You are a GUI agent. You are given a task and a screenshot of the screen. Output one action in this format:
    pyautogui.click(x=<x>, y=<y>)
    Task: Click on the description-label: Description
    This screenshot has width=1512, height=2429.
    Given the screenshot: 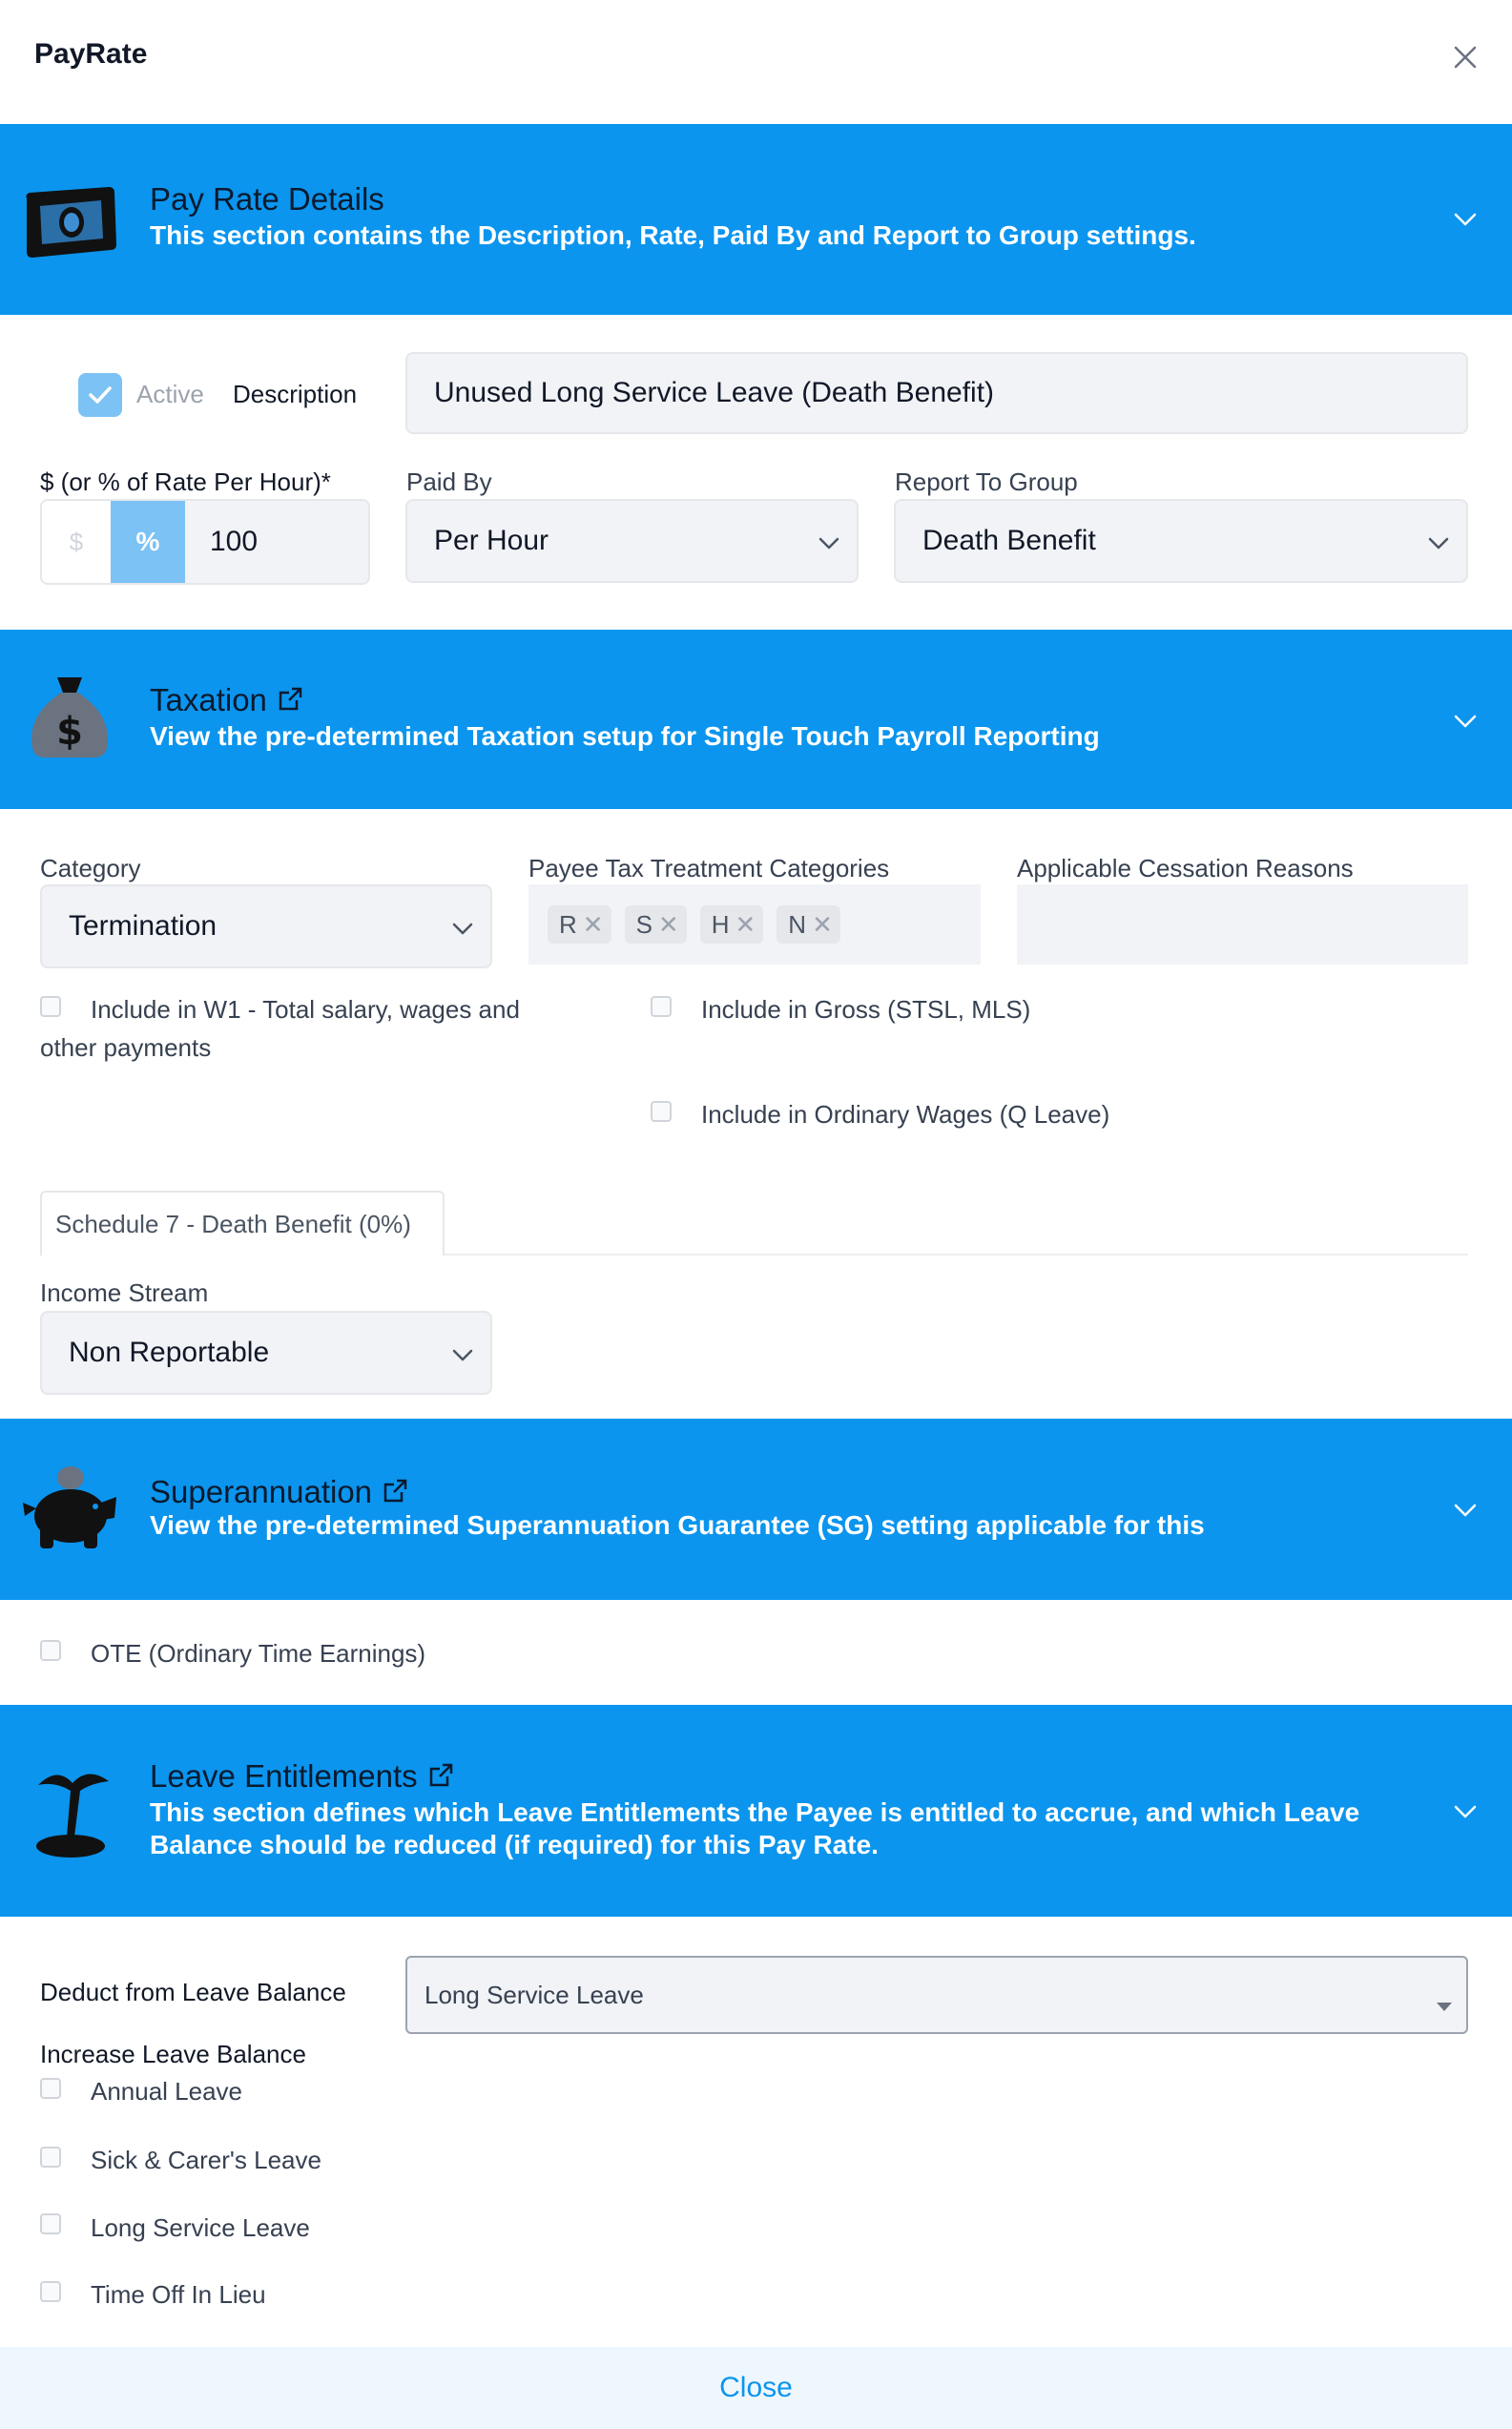 What is the action you would take?
    pyautogui.click(x=295, y=394)
    